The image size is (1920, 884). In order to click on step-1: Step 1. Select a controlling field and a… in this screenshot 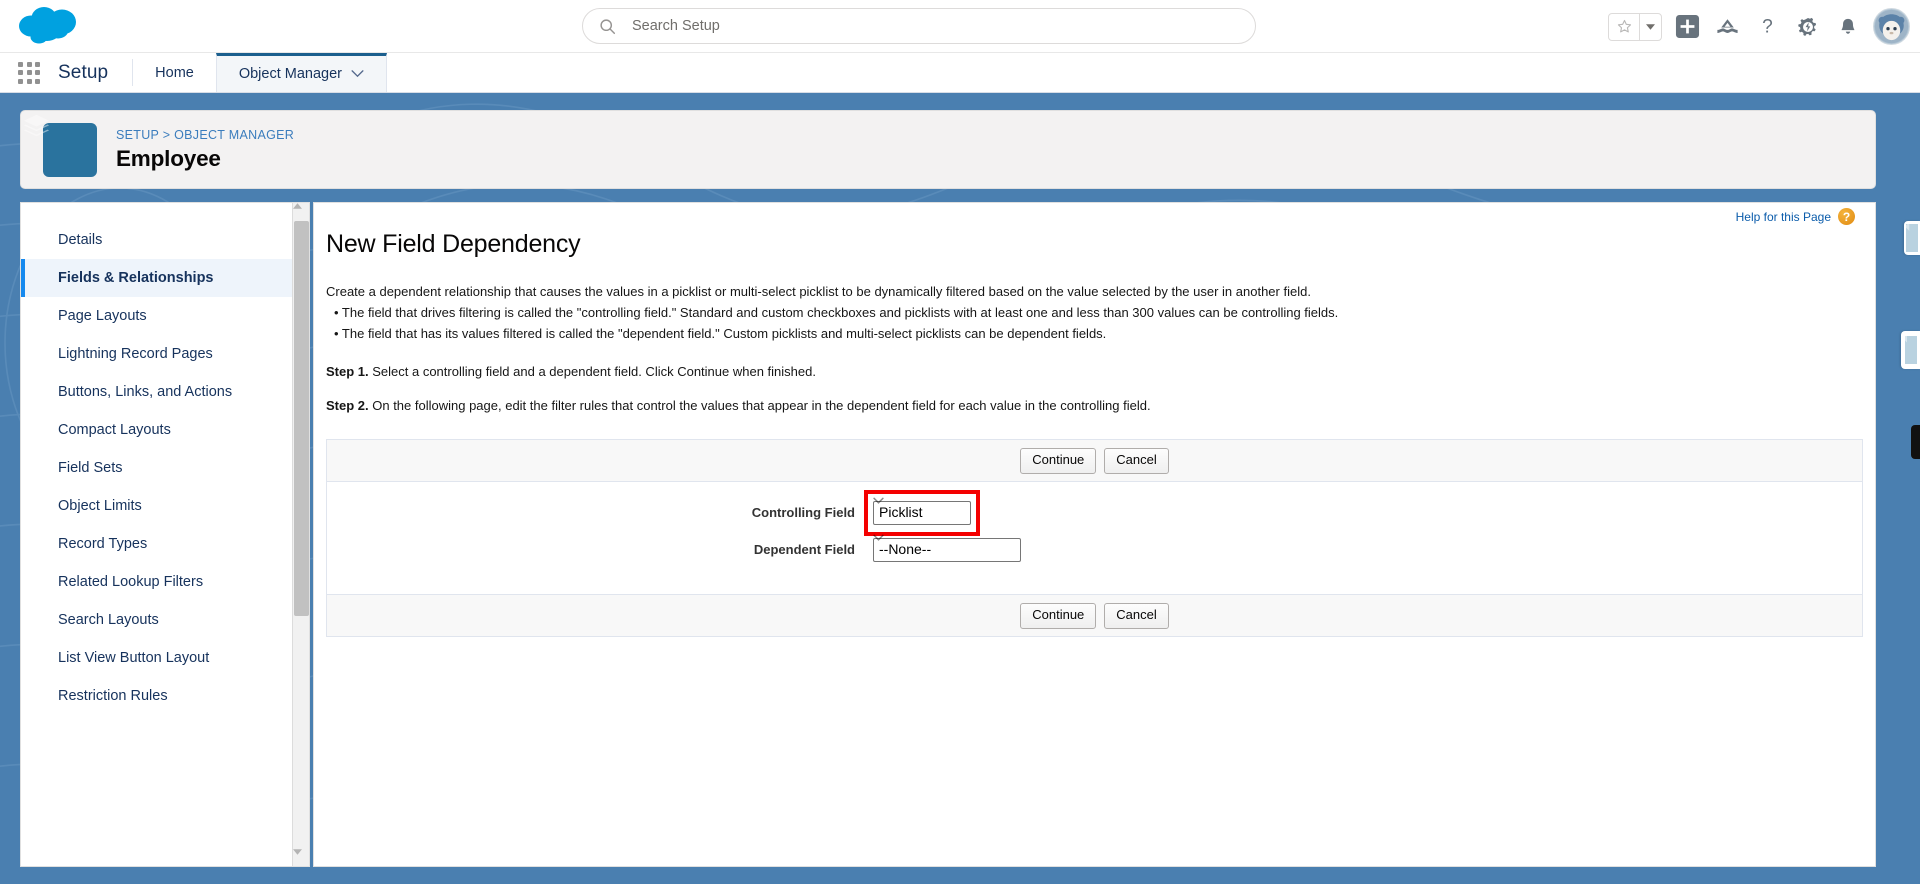, I will do `click(1100, 372)`.